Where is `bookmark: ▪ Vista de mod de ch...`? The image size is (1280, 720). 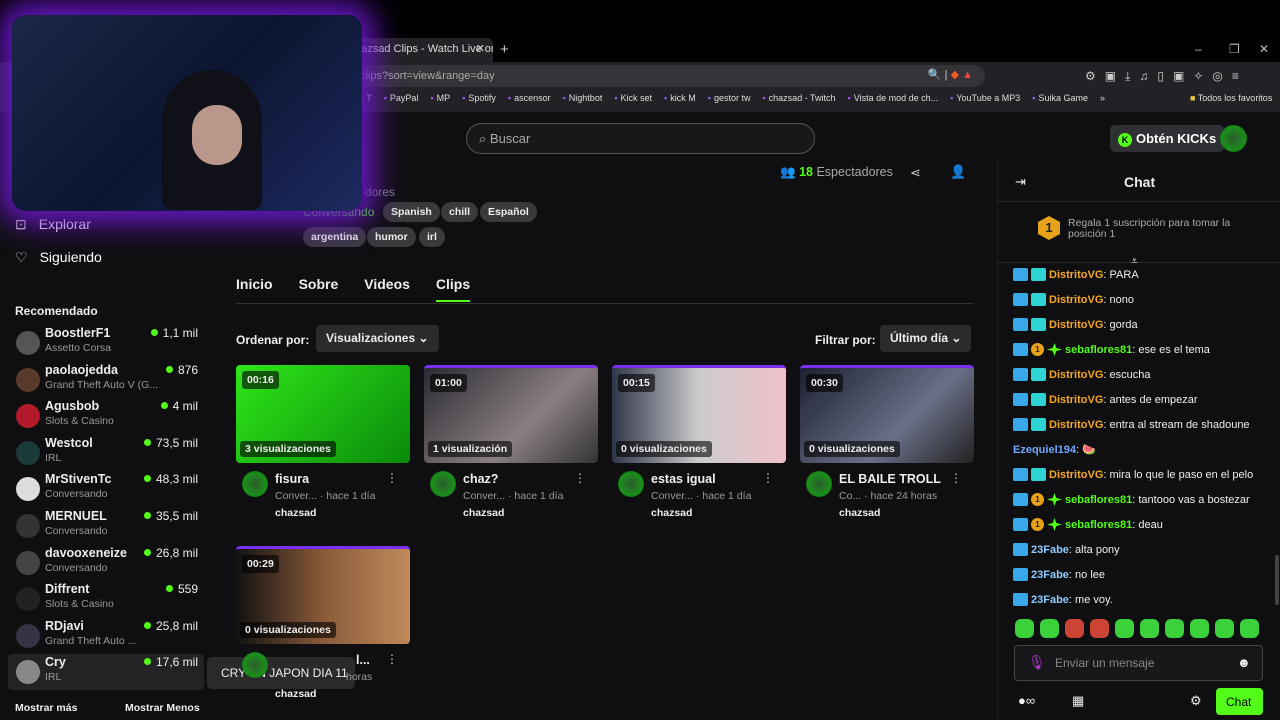 bookmark: ▪ Vista de mod de ch... is located at coordinates (893, 98).